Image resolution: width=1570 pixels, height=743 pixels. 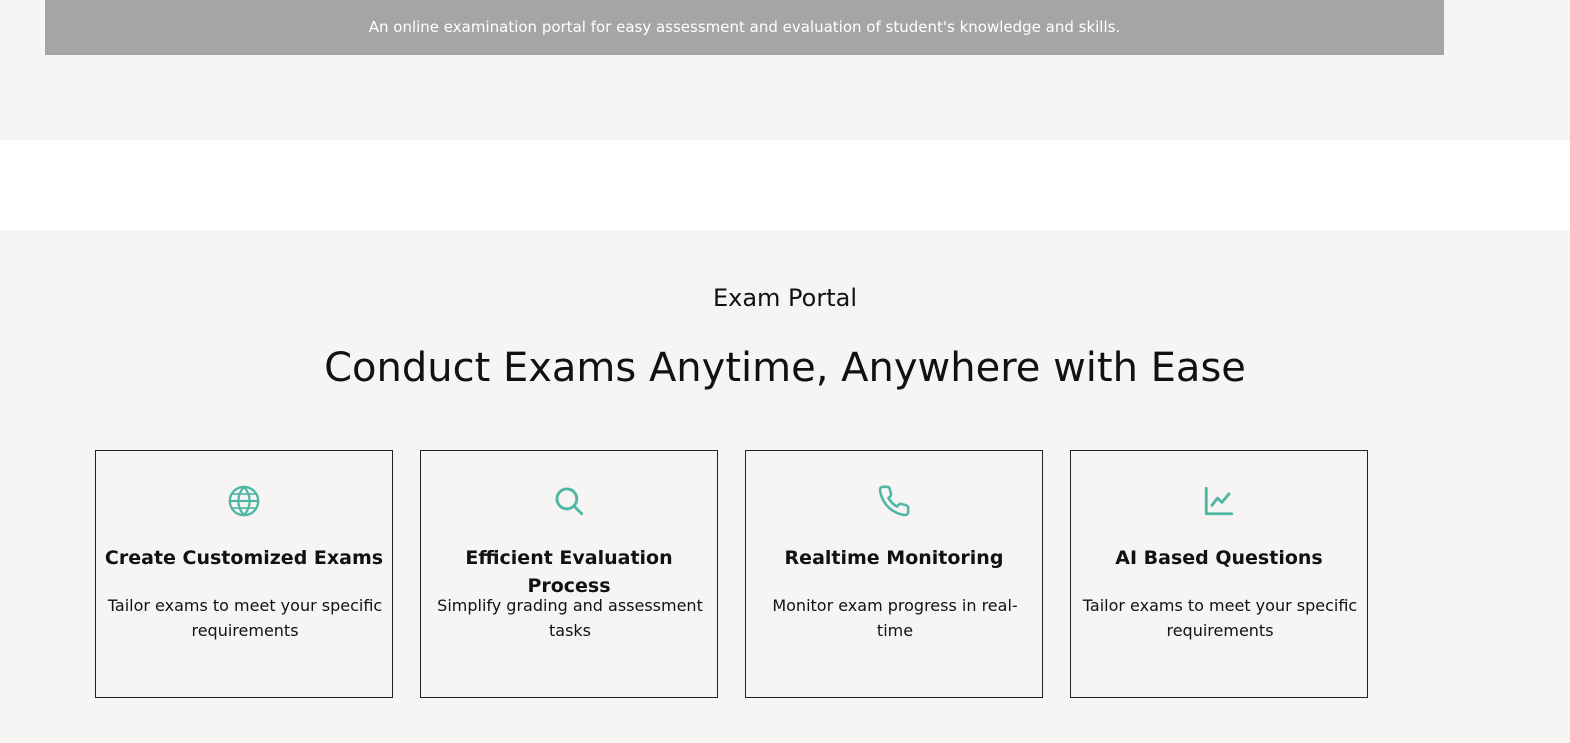 What do you see at coordinates (570, 618) in the screenshot?
I see `feature-description: Simplify grading and assessment tasks` at bounding box center [570, 618].